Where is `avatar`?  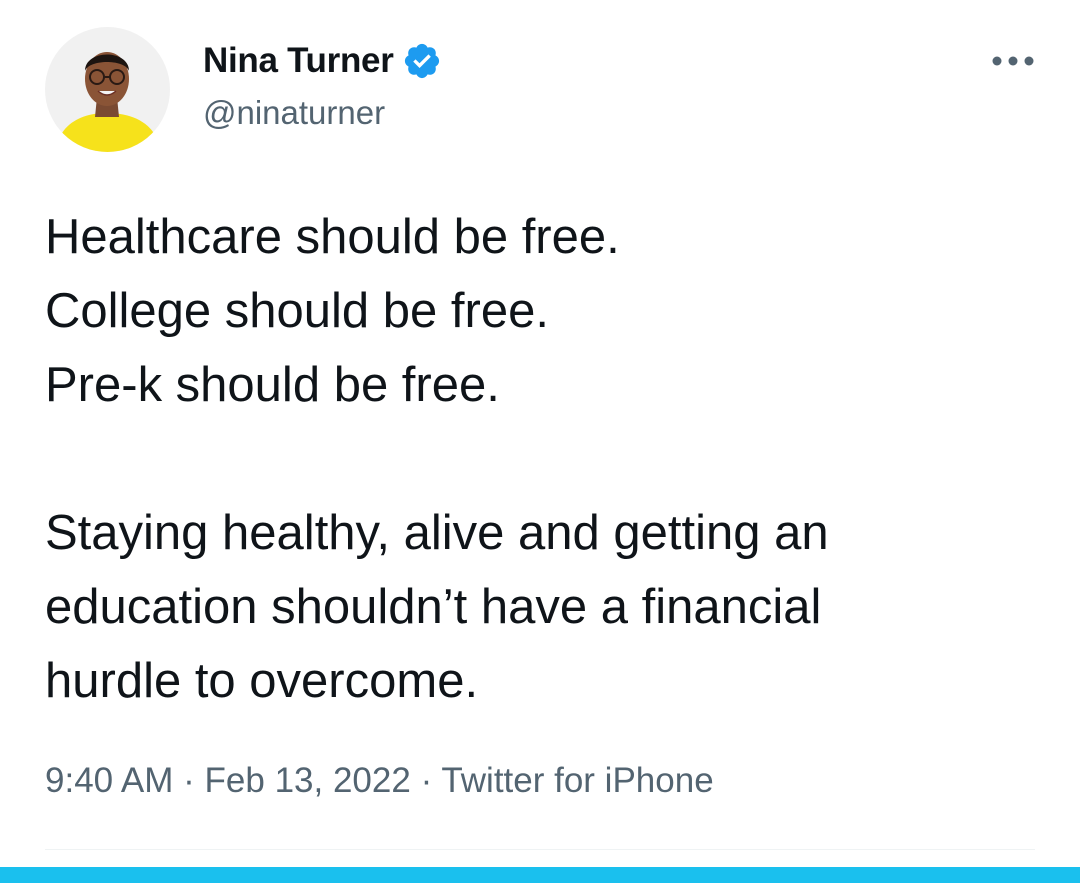
avatar is located at coordinates (107, 89).